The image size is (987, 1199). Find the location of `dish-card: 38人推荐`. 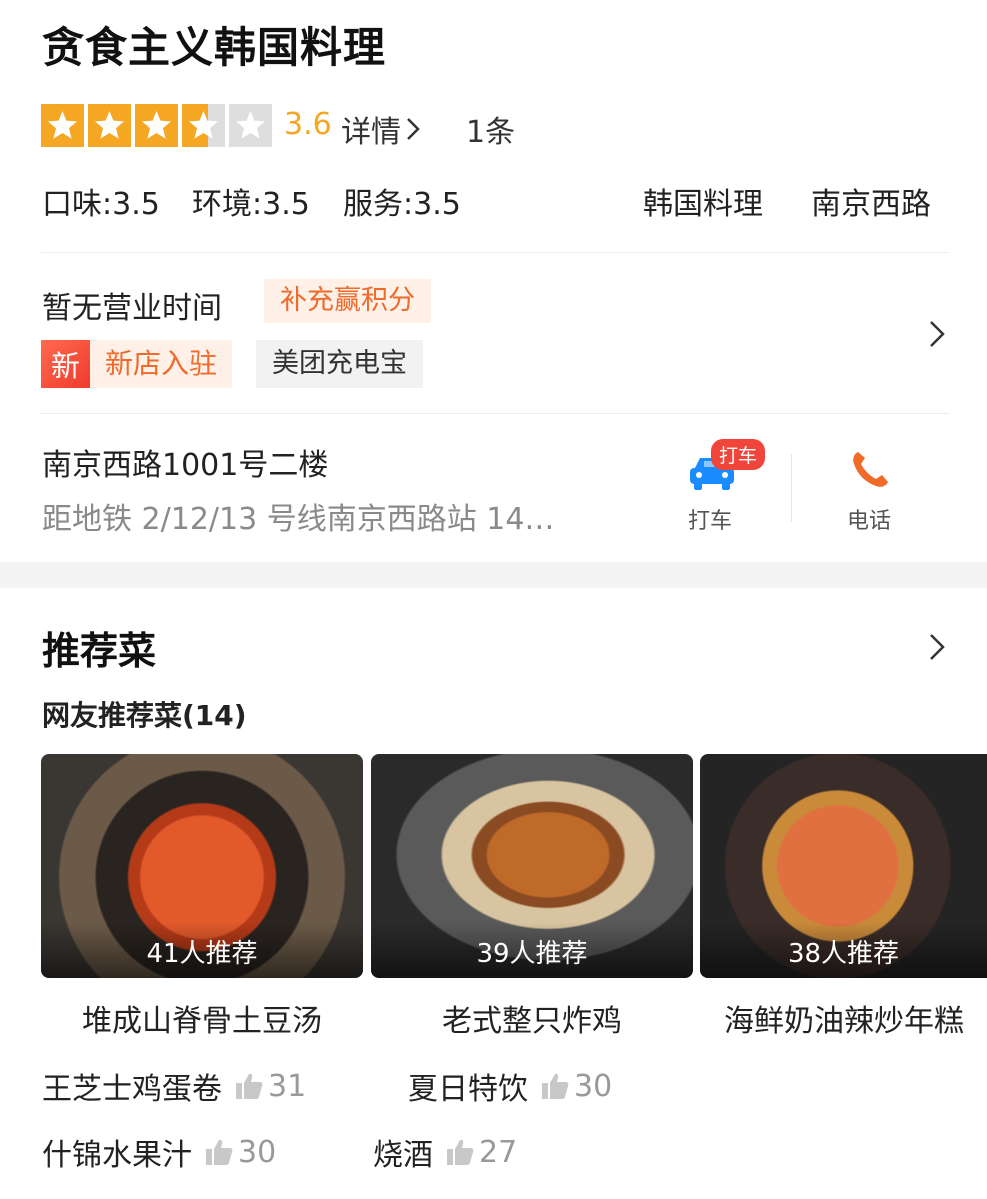

dish-card: 38人推荐 is located at coordinates (843, 866).